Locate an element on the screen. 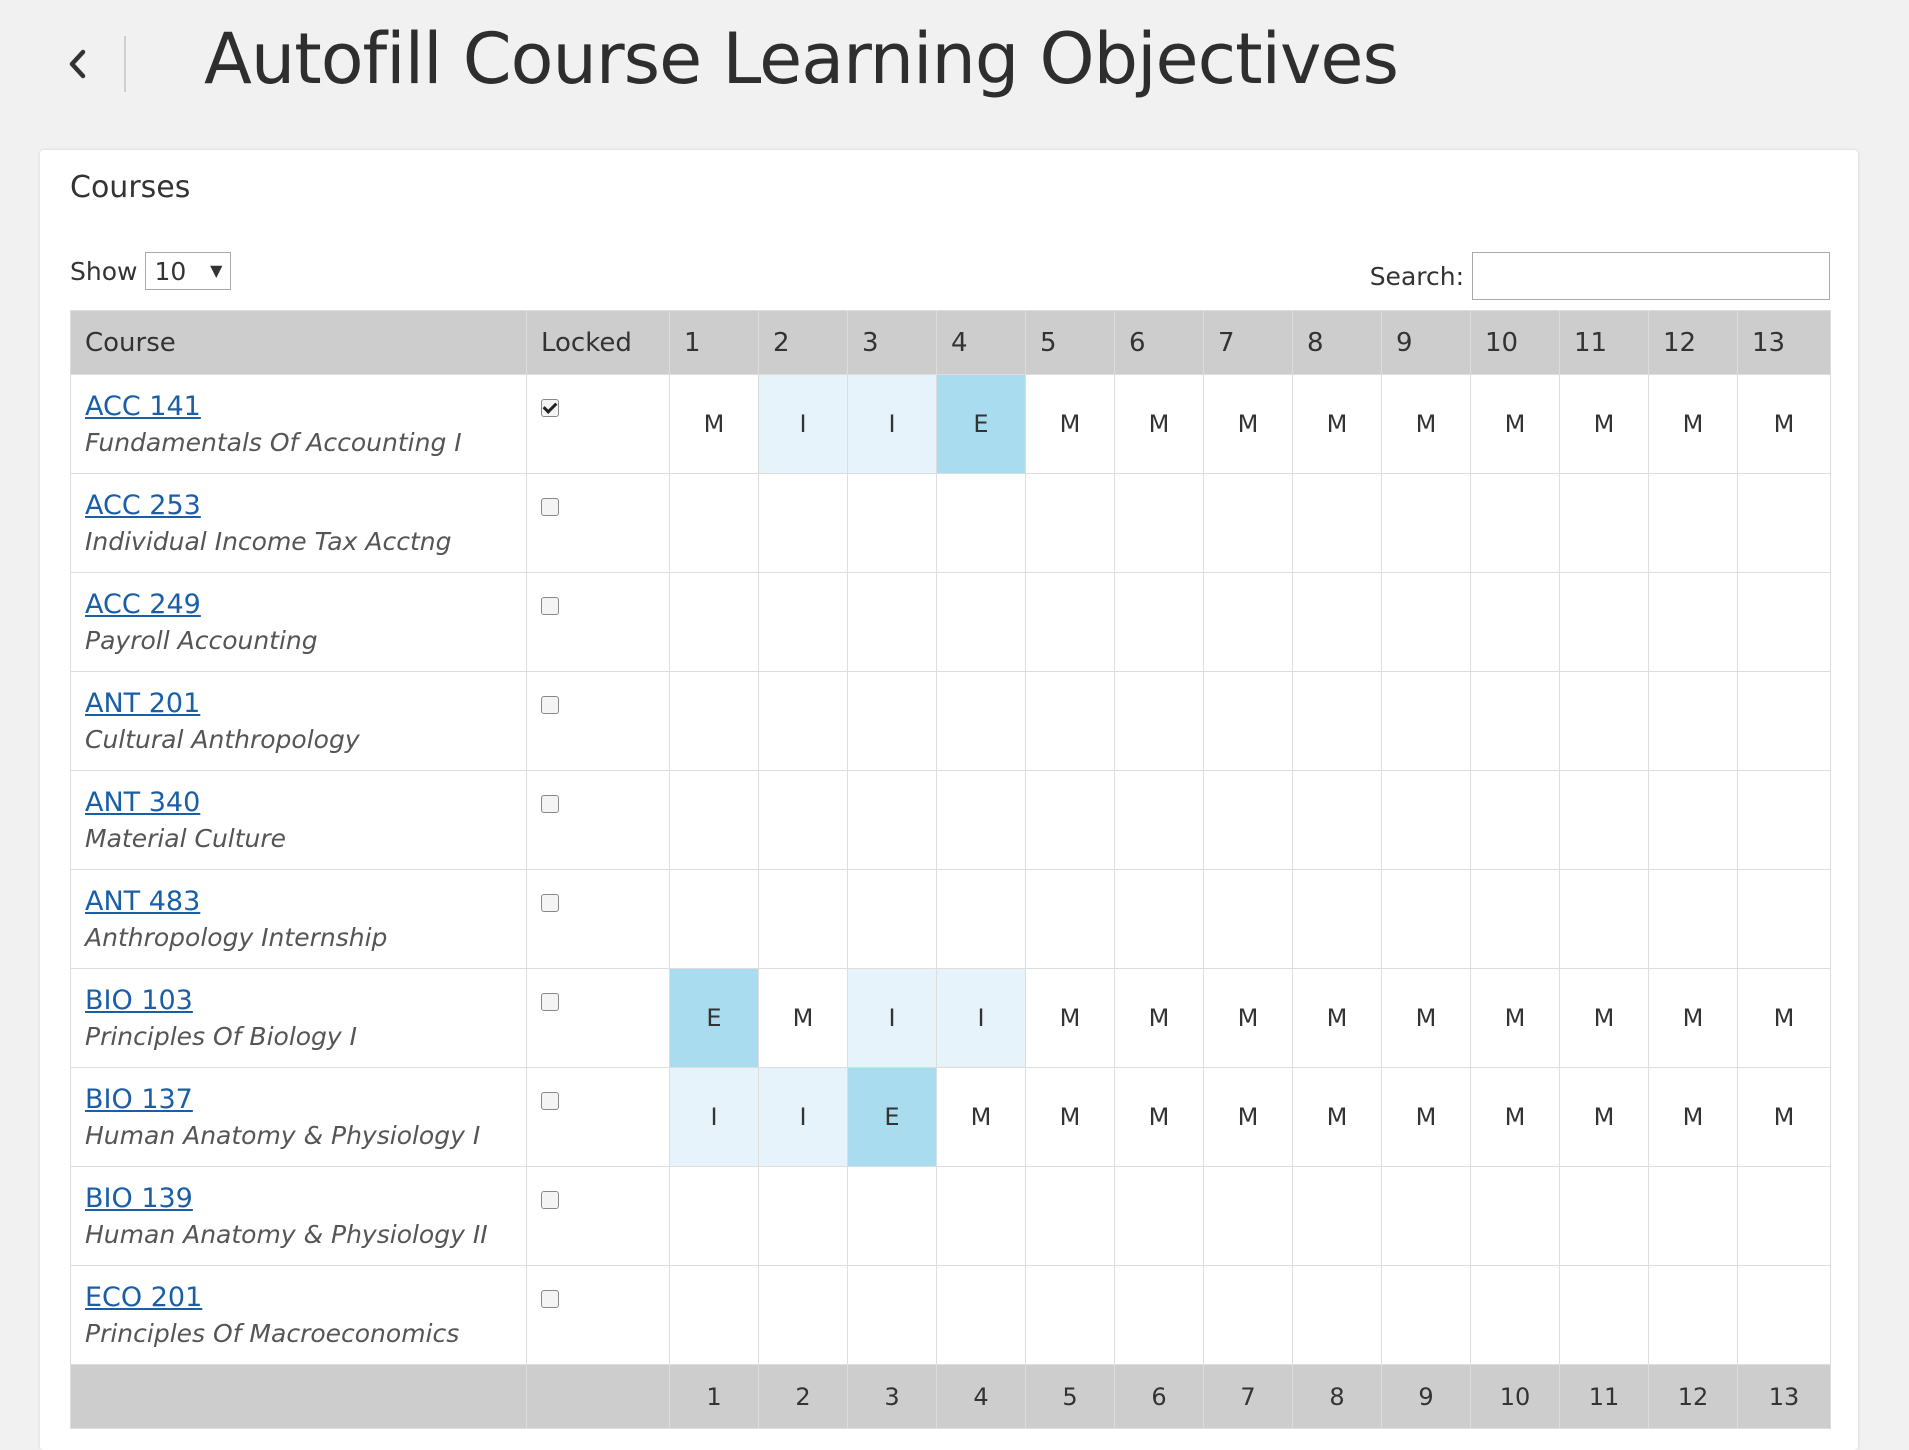 The image size is (1909, 1450). column-header-objective-13: 13 is located at coordinates (1784, 342).